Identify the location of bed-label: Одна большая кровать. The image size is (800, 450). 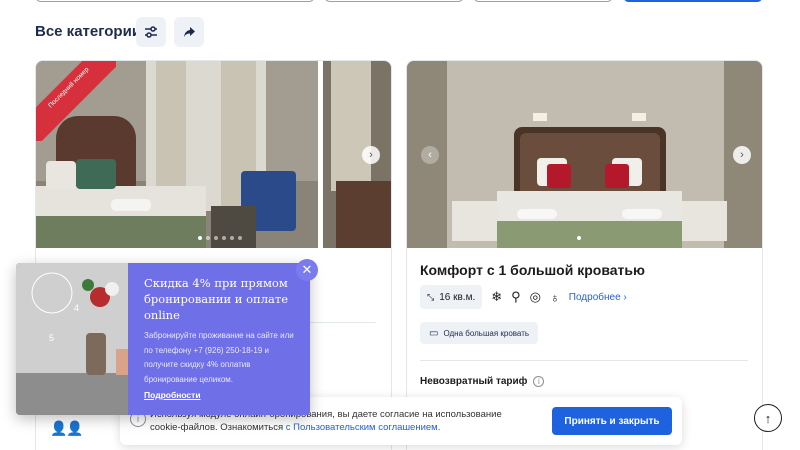
(486, 333).